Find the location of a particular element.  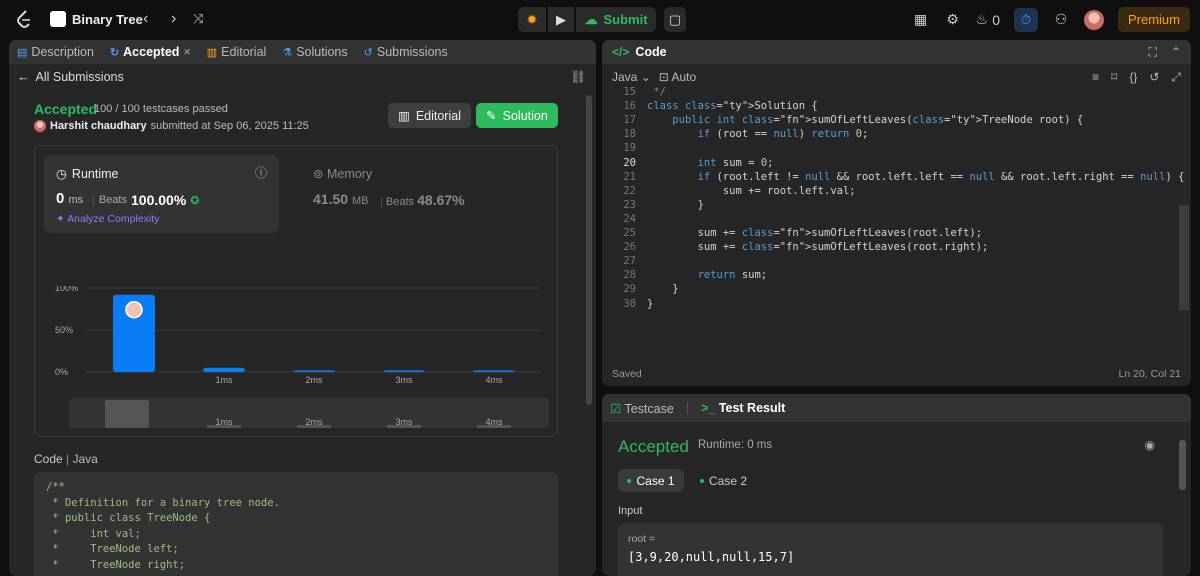

code-header: Code | Java is located at coordinates (66, 459).